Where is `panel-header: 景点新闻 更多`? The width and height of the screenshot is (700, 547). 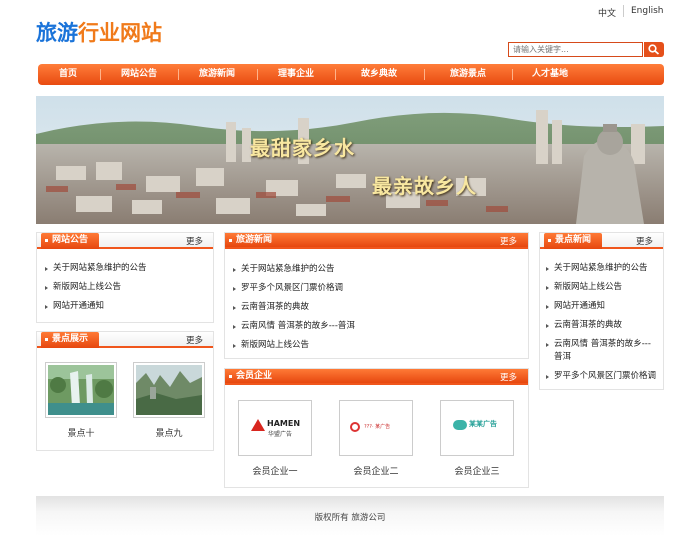
panel-header: 景点新闻 更多 is located at coordinates (601, 241).